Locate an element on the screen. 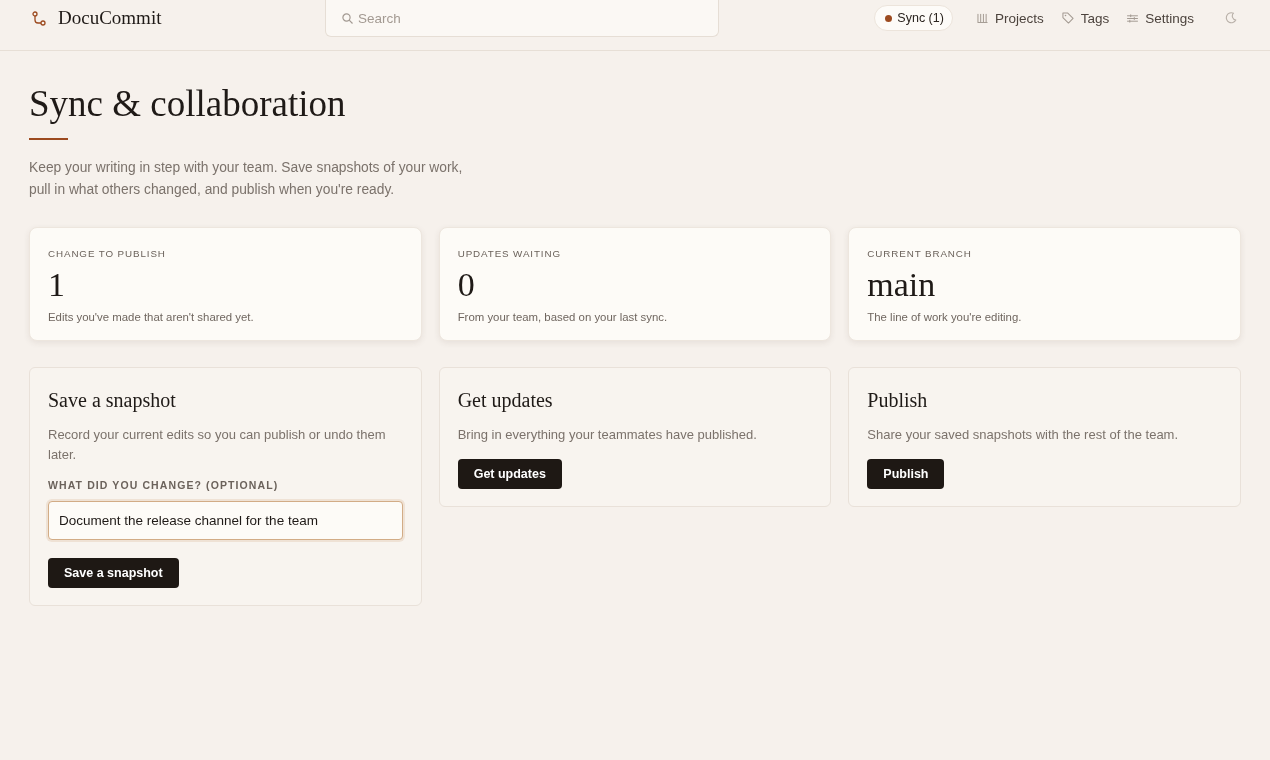 Image resolution: width=1270 pixels, height=760 pixels. stat-note: Edits you've made that aren't shared yet. is located at coordinates (151, 317).